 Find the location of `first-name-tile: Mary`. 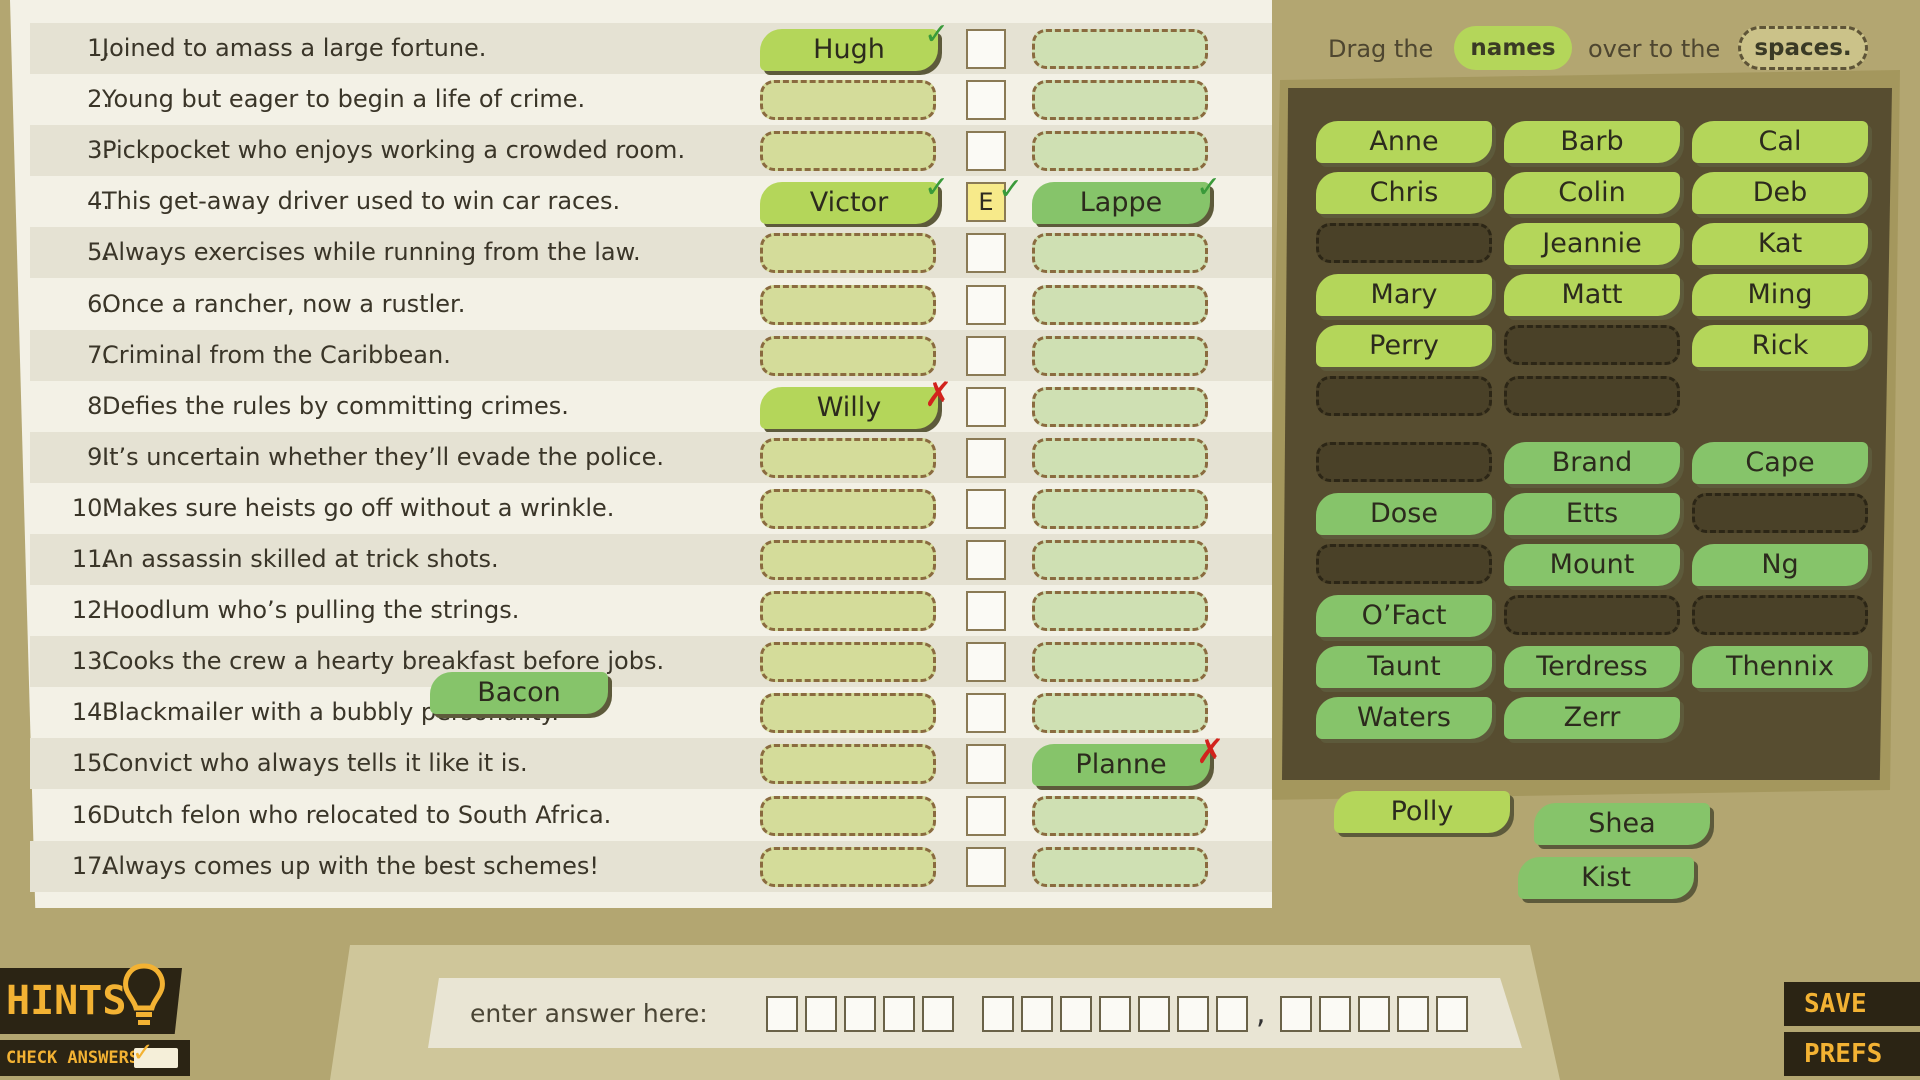

first-name-tile: Mary is located at coordinates (1404, 295).